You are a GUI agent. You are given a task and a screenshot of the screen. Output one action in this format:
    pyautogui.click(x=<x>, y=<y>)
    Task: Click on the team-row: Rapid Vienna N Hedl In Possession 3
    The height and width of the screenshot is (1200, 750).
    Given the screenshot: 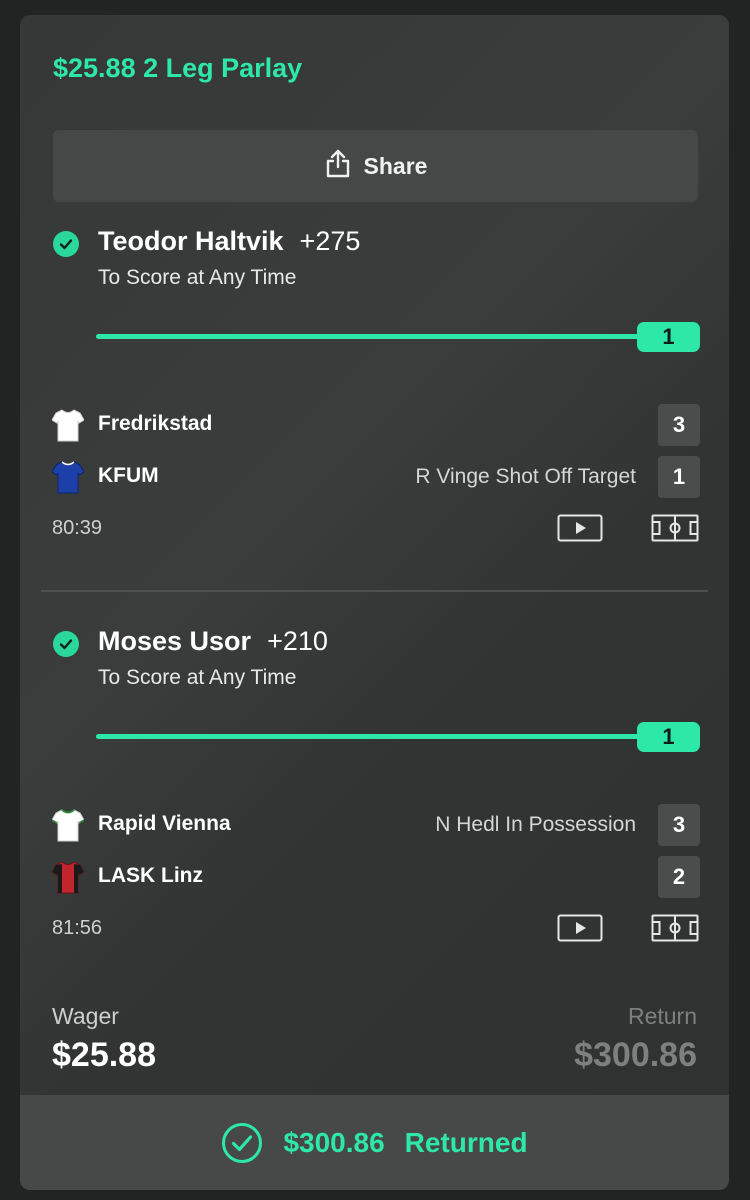 What is the action you would take?
    pyautogui.click(x=376, y=825)
    